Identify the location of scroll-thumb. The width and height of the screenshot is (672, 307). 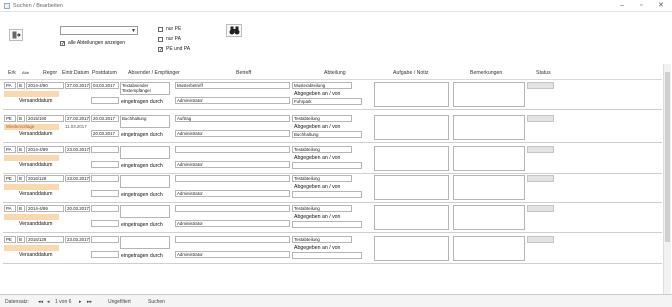
(667, 157).